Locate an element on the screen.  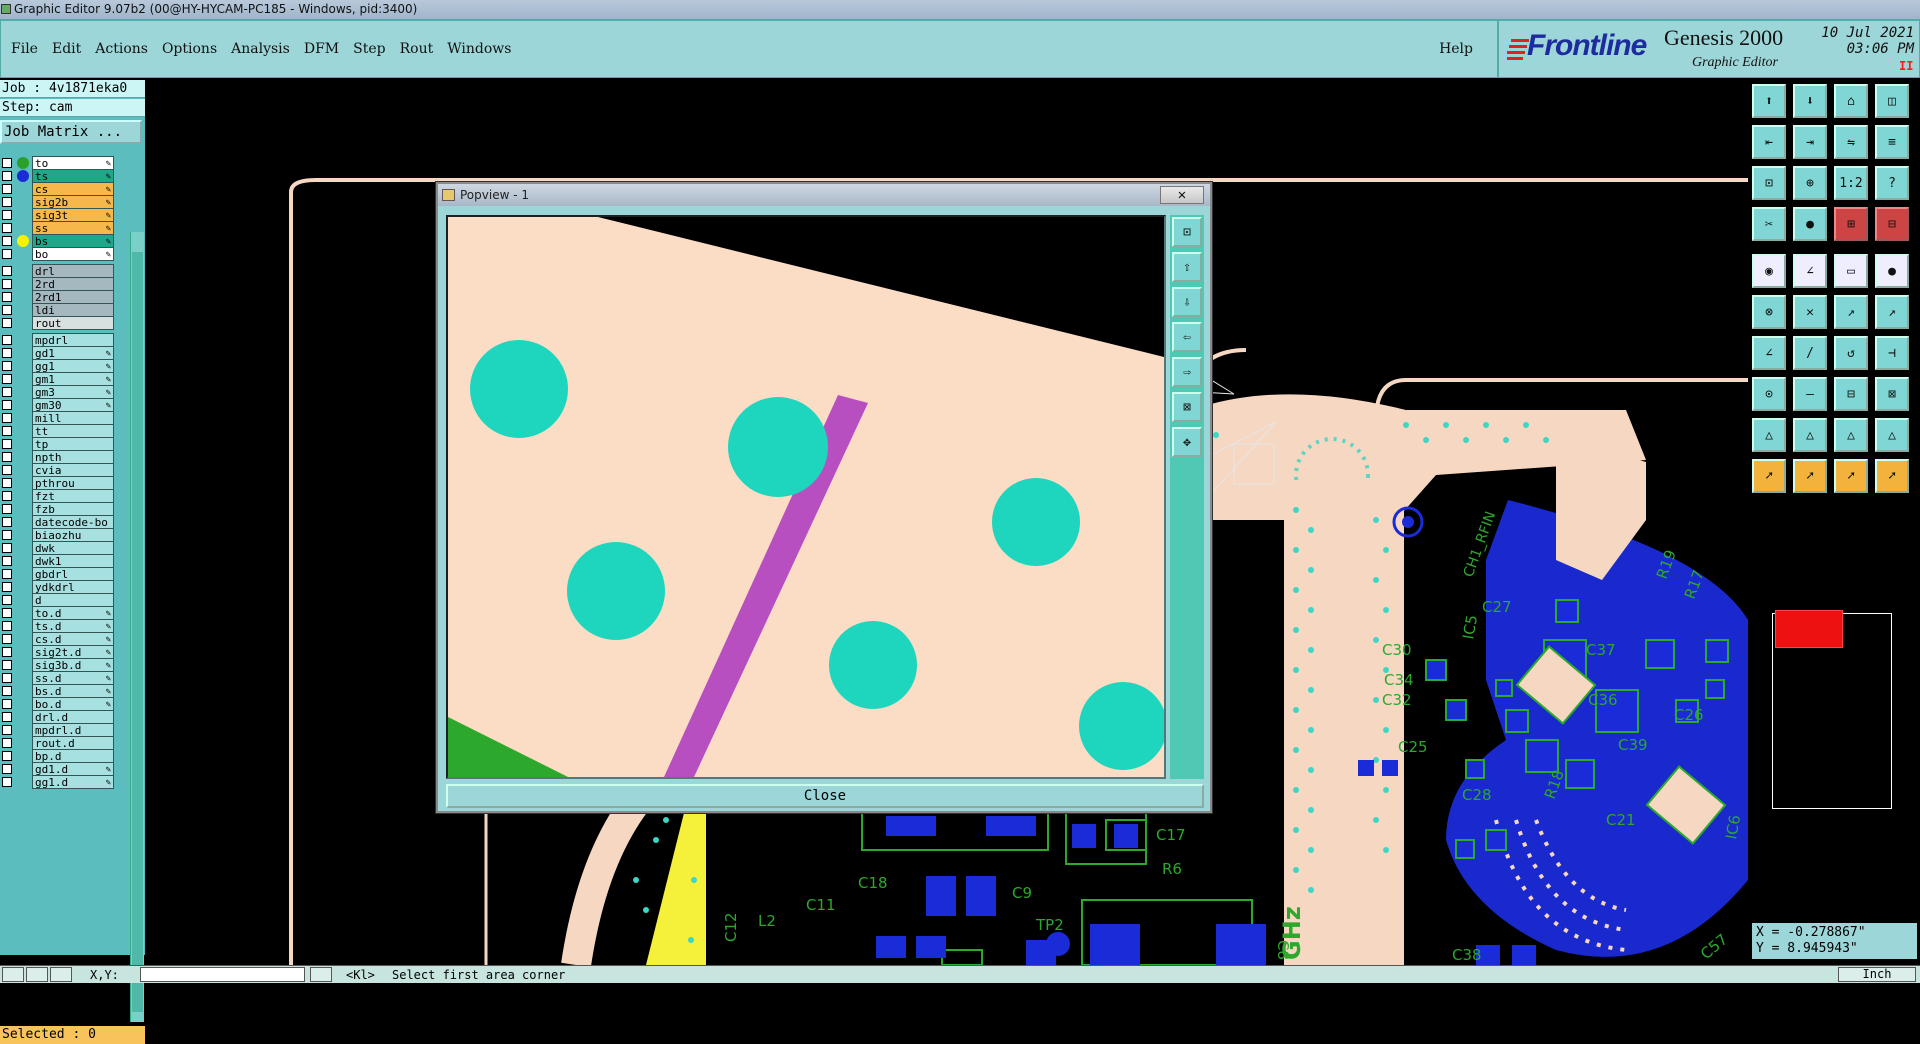
layer-row: mill is located at coordinates (59, 418).